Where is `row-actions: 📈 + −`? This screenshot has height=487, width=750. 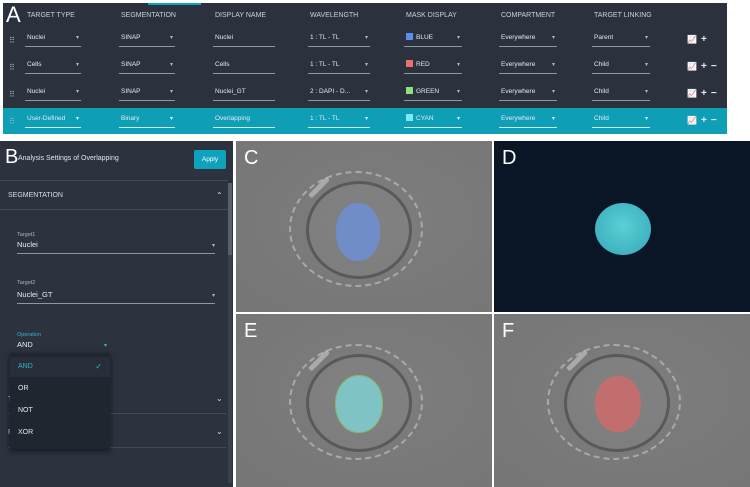 row-actions: 📈 + − is located at coordinates (704, 93).